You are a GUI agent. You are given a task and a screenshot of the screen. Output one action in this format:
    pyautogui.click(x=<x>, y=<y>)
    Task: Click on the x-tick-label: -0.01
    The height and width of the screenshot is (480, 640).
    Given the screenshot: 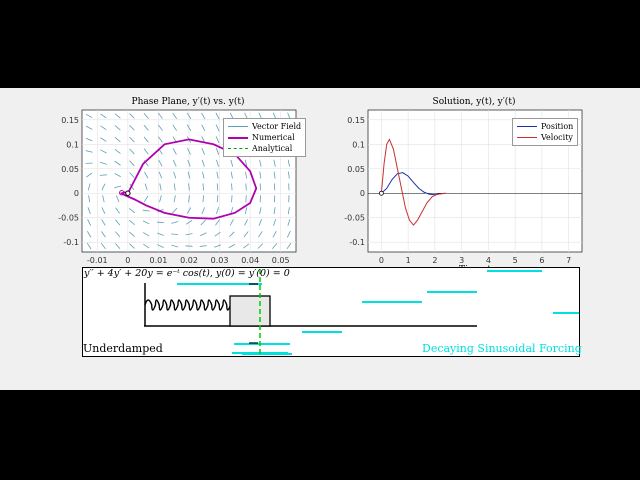 What is the action you would take?
    pyautogui.click(x=97, y=260)
    